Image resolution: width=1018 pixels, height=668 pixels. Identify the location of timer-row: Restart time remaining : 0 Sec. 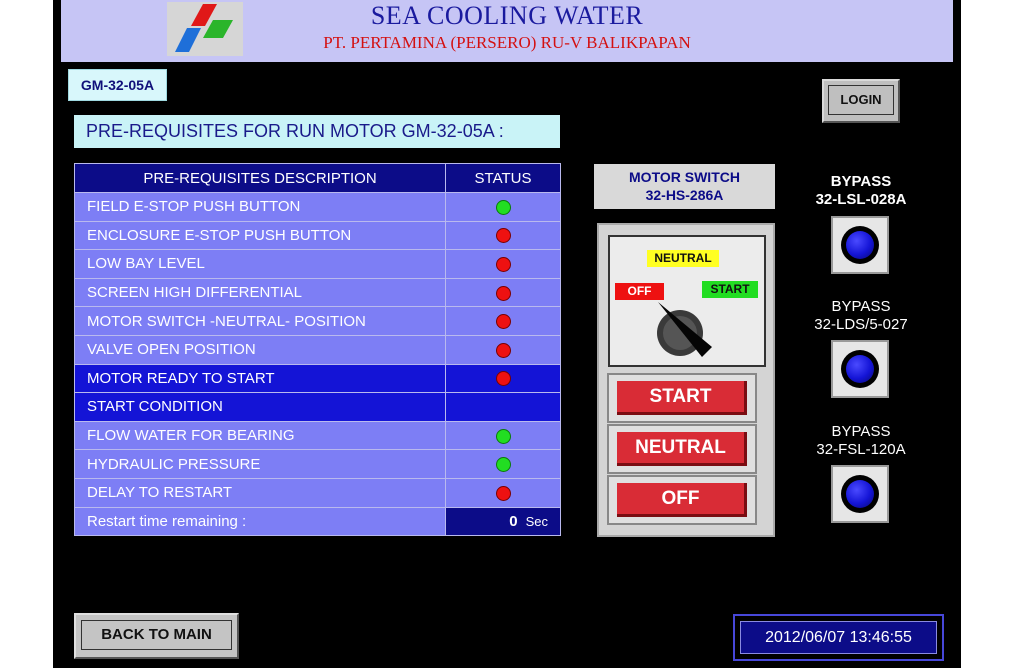
(317, 521).